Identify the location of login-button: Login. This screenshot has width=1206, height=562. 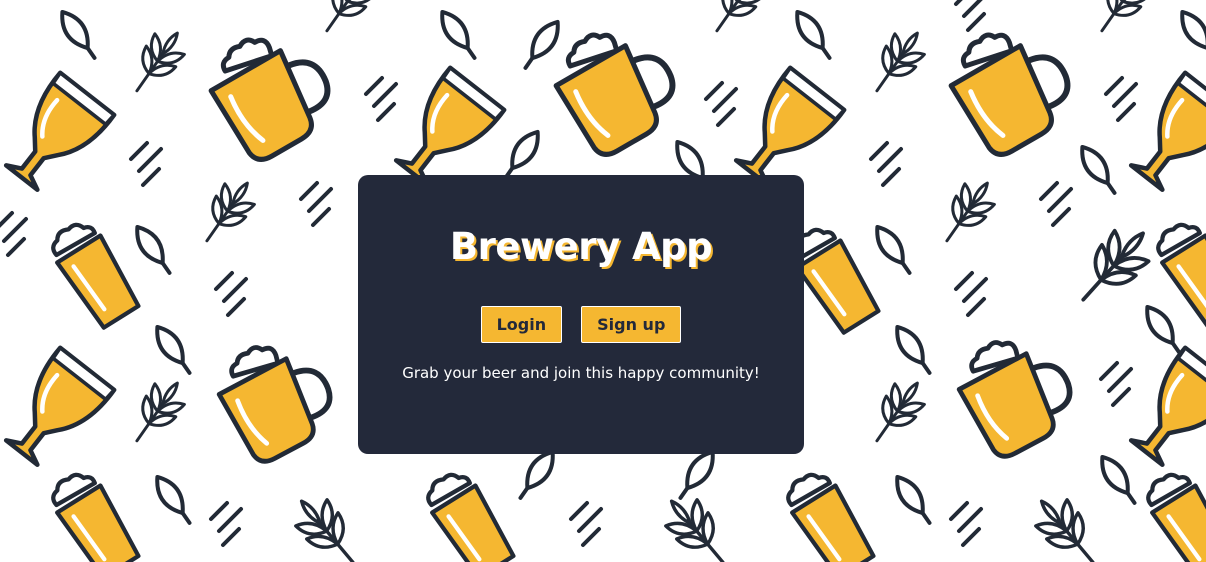
(521, 324).